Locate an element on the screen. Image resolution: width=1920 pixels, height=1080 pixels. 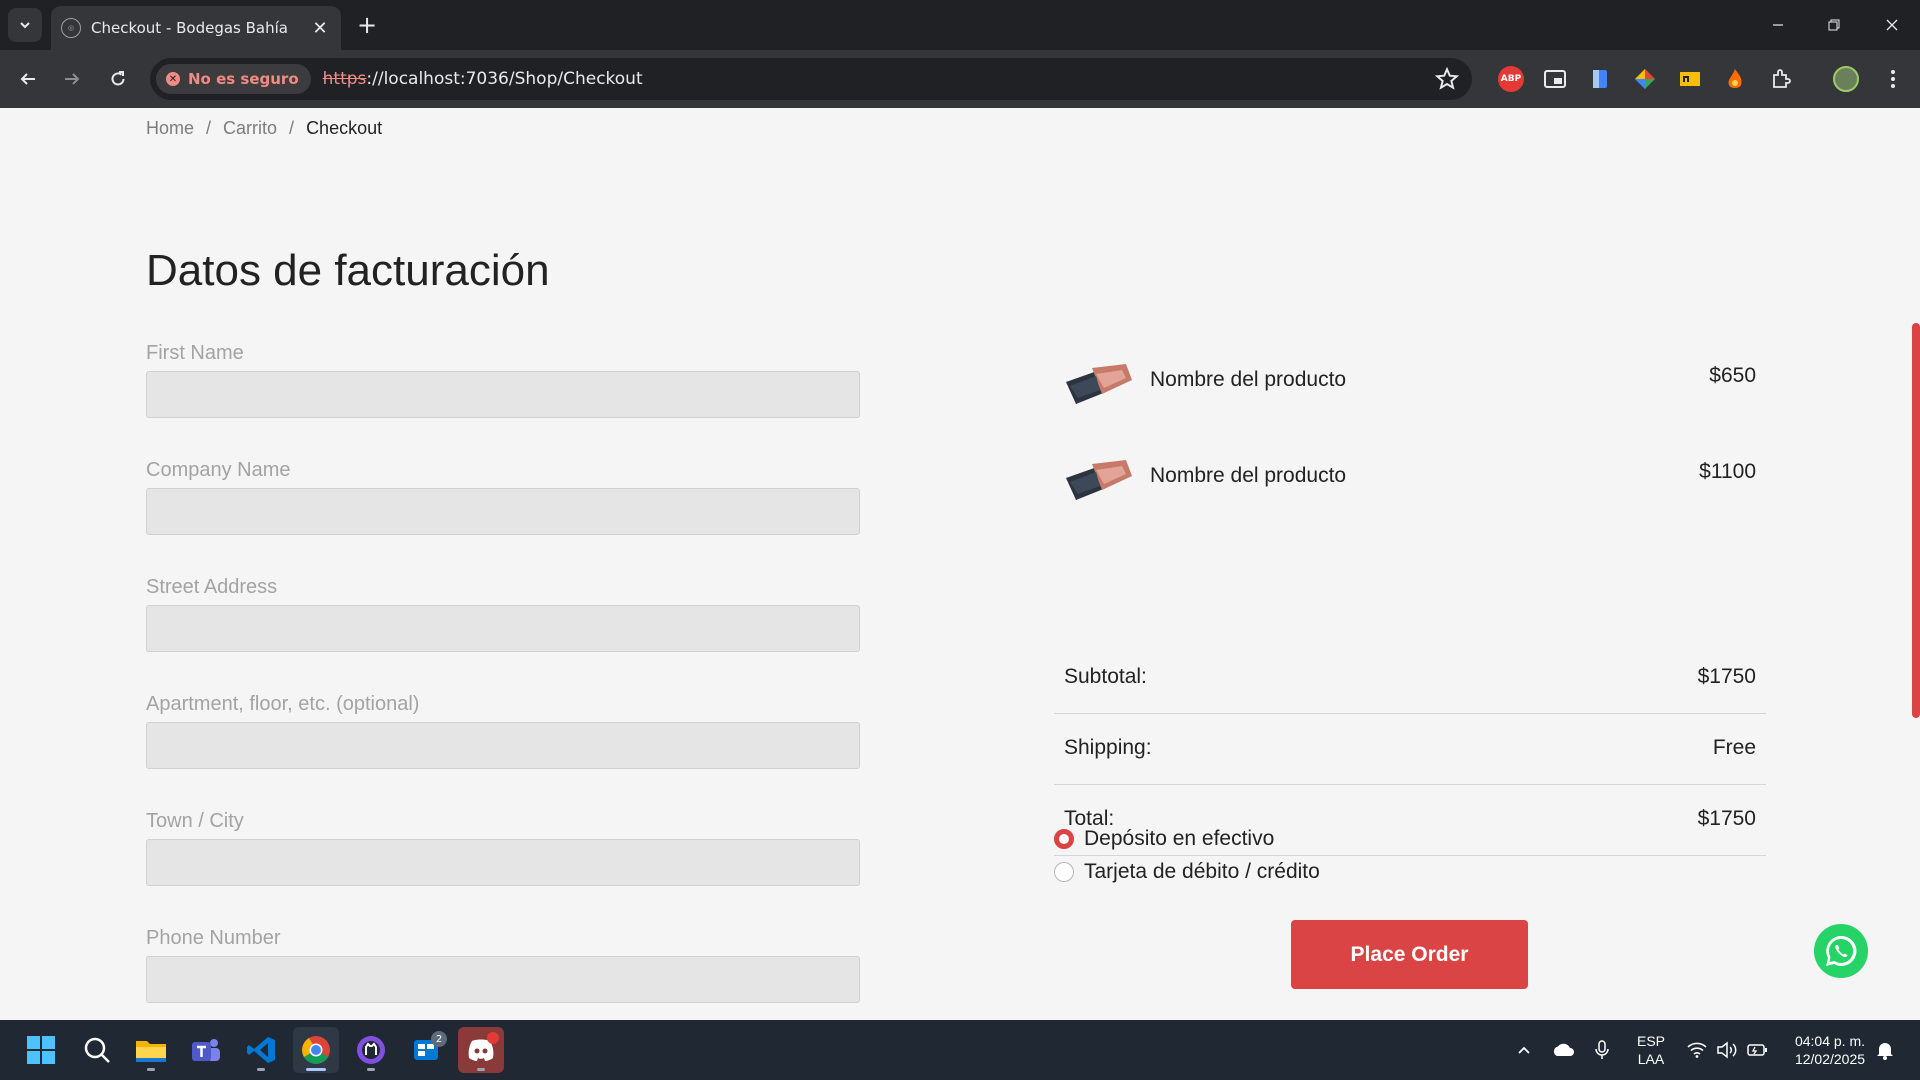
first-name-field: First Name is located at coordinates (503, 380).